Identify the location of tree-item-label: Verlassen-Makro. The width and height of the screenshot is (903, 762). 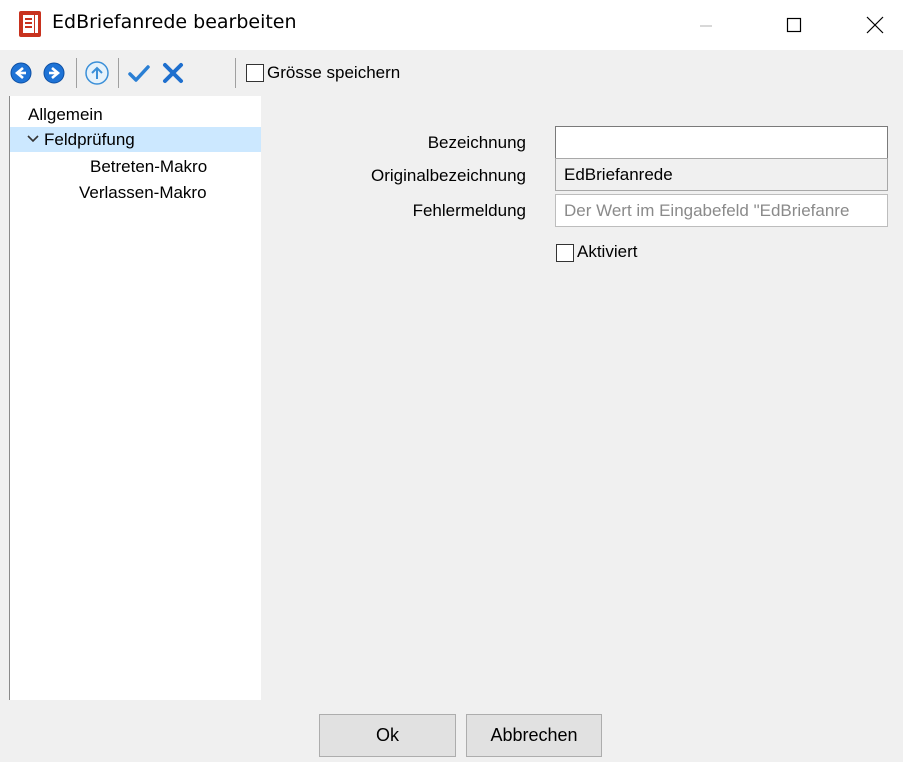
(143, 192).